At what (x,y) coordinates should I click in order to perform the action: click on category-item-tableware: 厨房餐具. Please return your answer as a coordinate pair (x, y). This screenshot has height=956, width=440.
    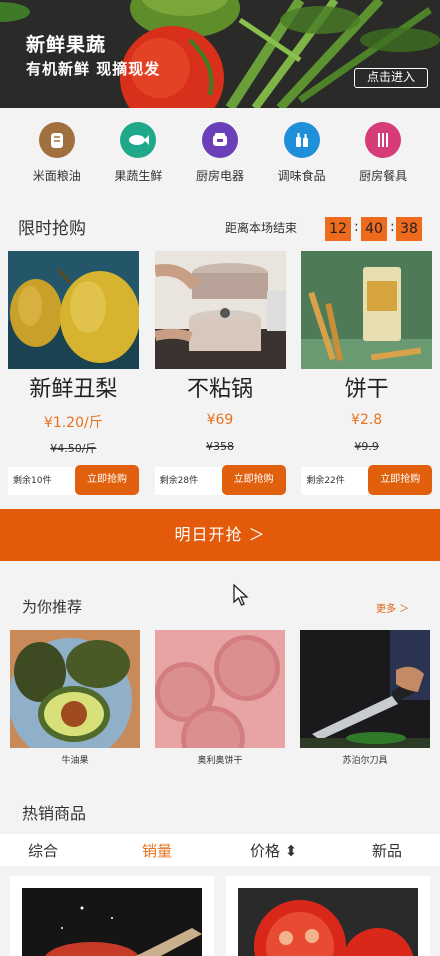
    Looking at the image, I should click on (383, 152).